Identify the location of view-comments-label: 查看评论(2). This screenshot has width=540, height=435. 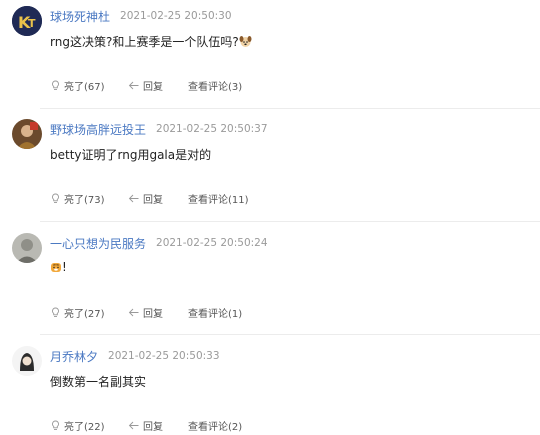
(215, 427).